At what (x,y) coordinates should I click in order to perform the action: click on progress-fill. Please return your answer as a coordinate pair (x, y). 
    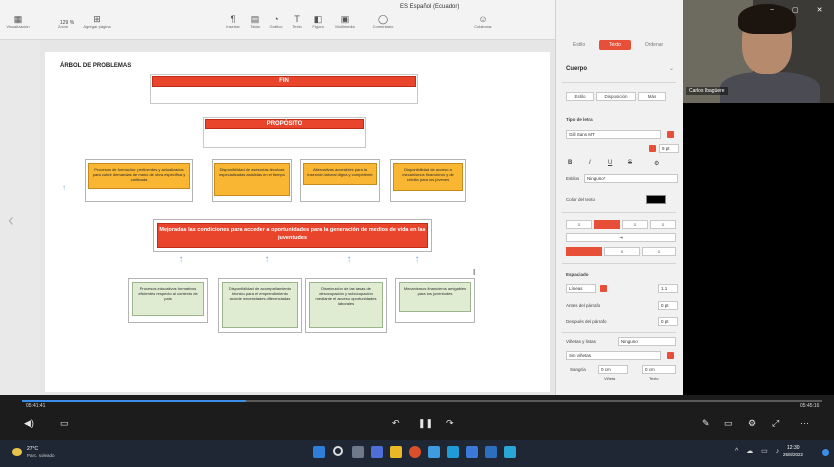
    Looking at the image, I should click on (134, 401).